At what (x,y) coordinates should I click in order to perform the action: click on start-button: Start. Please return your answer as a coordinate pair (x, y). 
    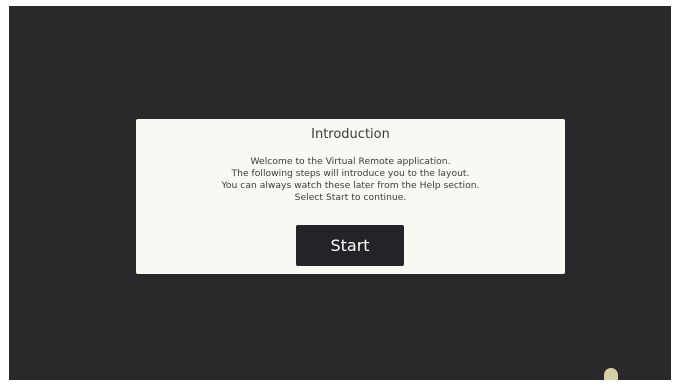
    Looking at the image, I should click on (350, 245).